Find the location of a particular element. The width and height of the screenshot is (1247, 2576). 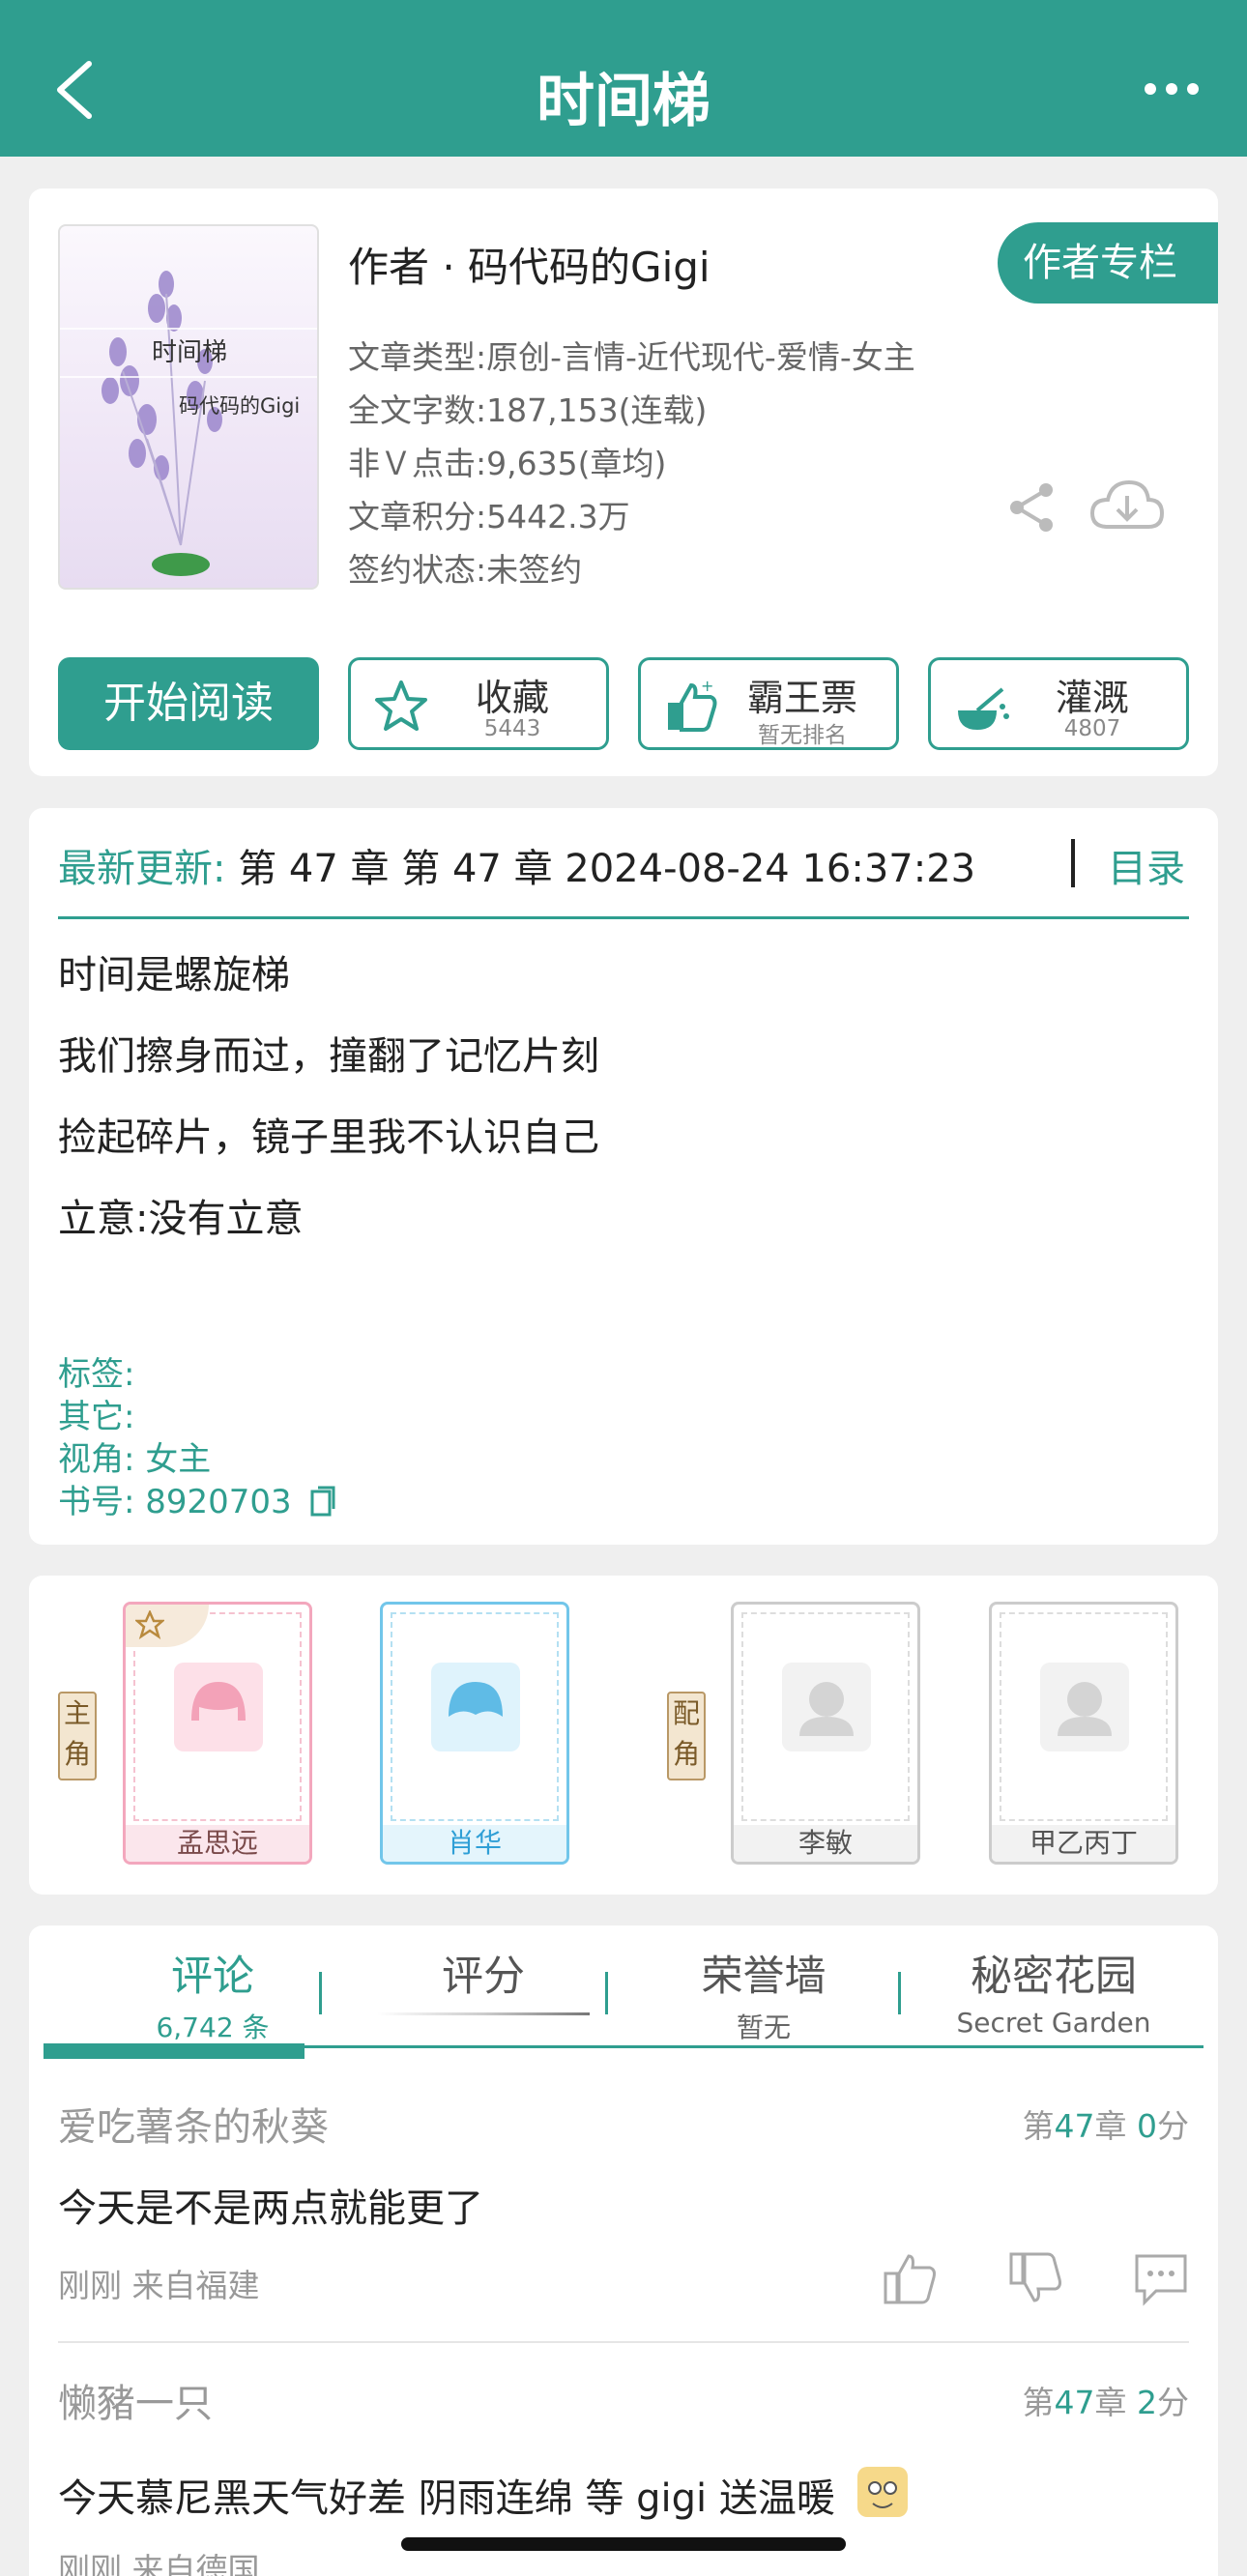

roles-card: 主角 孟思远 肖华 配角 李敏 甲乙丙丁 is located at coordinates (623, 1735).